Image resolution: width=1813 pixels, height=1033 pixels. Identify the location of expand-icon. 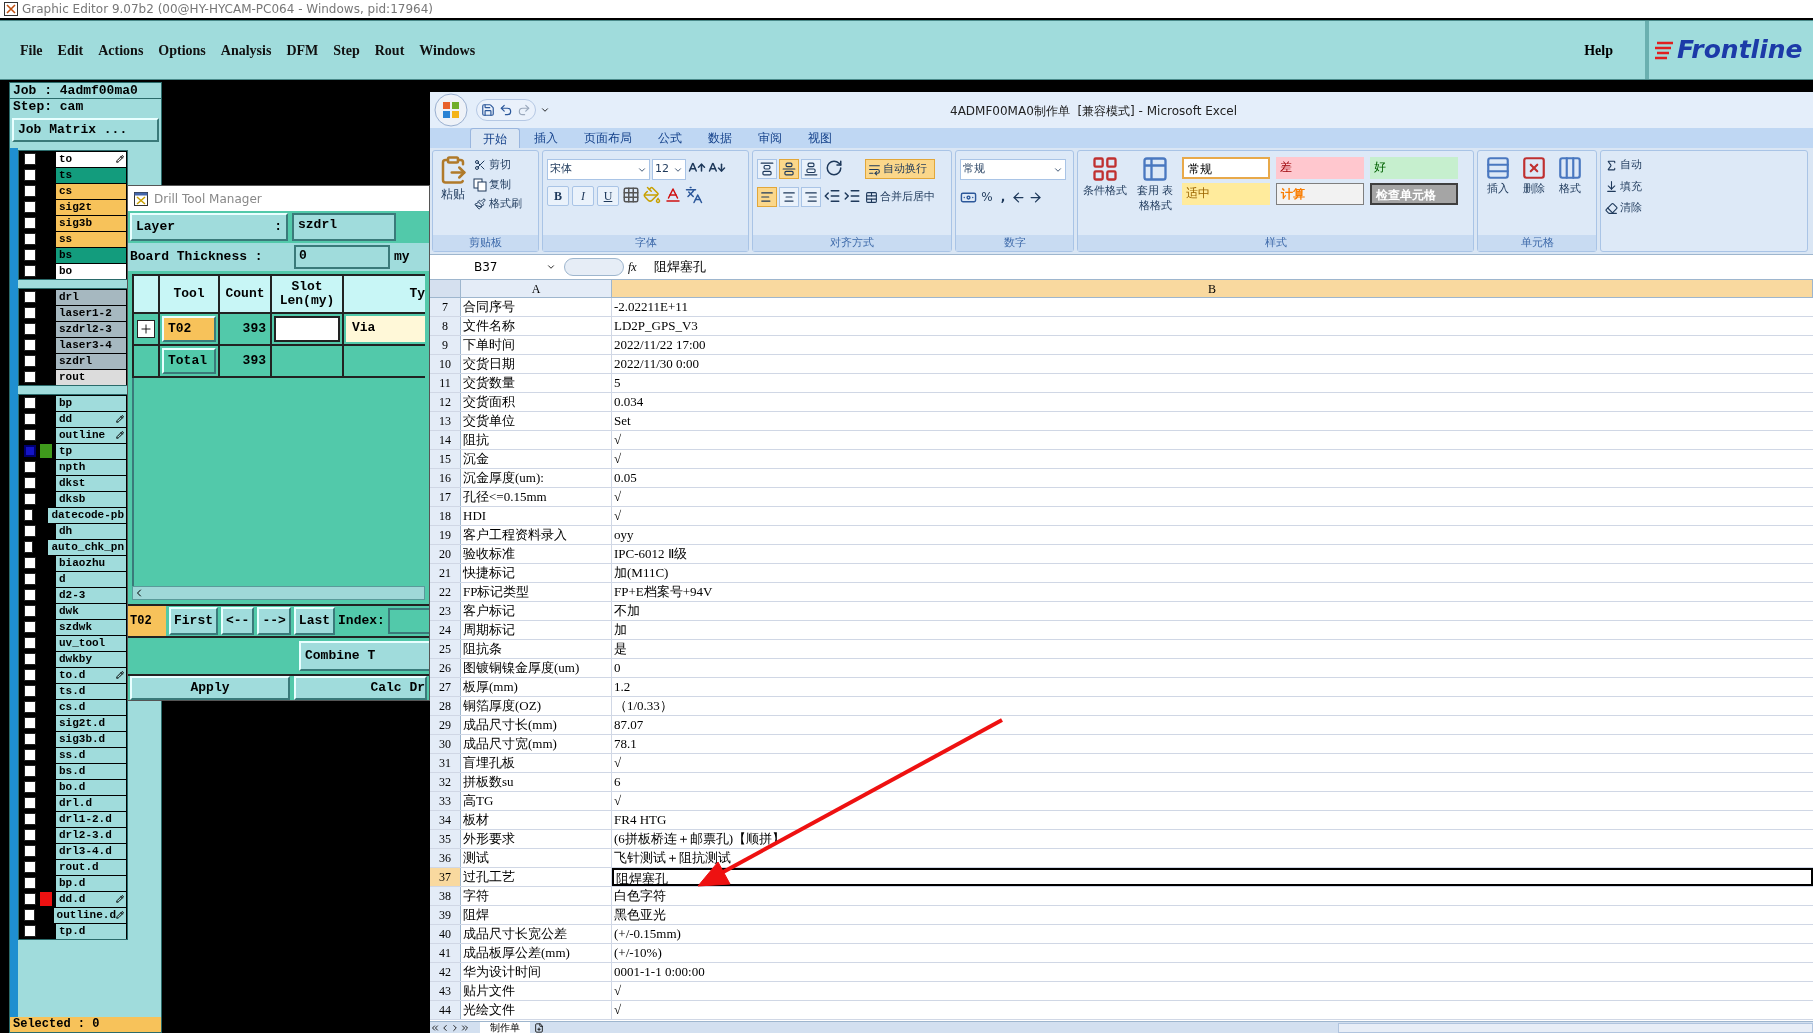
(146, 329).